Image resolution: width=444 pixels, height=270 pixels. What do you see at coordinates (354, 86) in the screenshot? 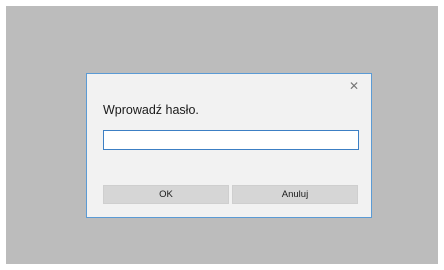
I see `close-icon: ✕` at bounding box center [354, 86].